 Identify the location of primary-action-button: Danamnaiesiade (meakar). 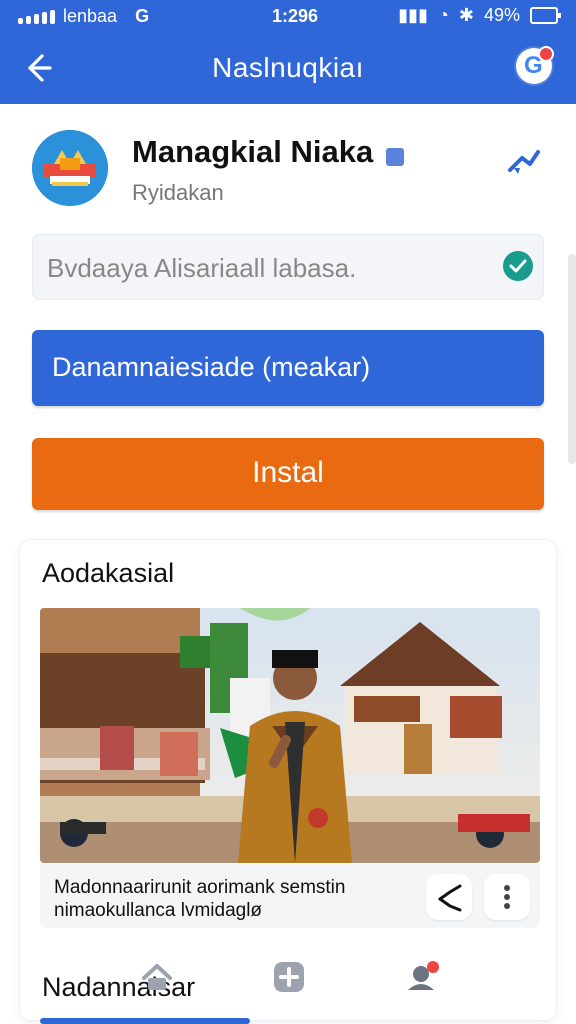
(288, 368).